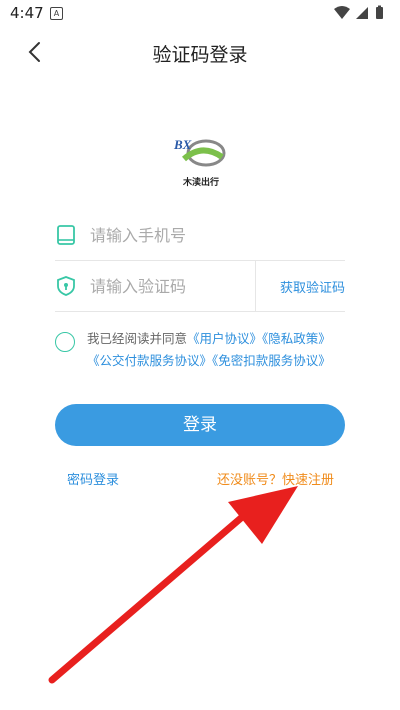  I want to click on battery-icon, so click(379, 12).